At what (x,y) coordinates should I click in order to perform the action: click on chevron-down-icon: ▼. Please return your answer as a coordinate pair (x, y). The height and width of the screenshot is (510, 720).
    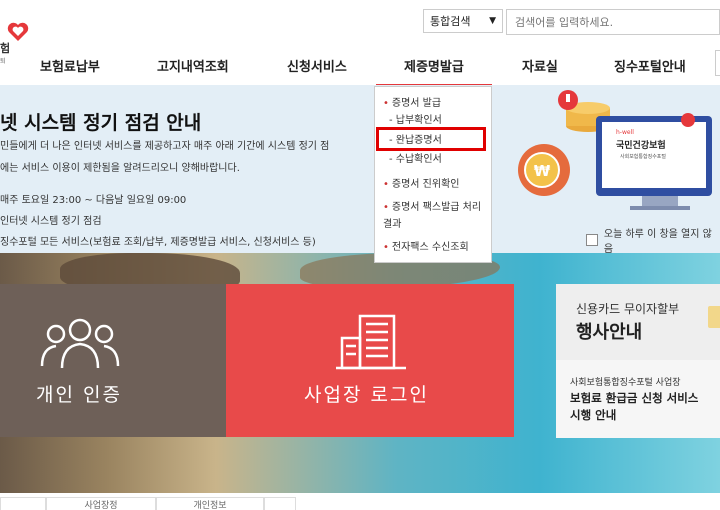
    Looking at the image, I should click on (492, 21).